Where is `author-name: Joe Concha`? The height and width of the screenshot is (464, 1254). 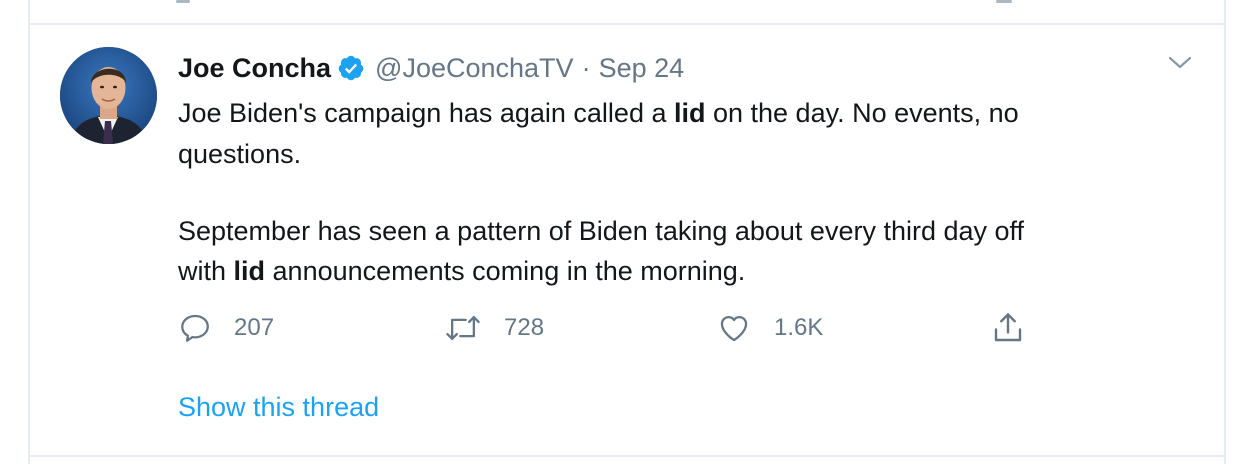
author-name: Joe Concha is located at coordinates (254, 68).